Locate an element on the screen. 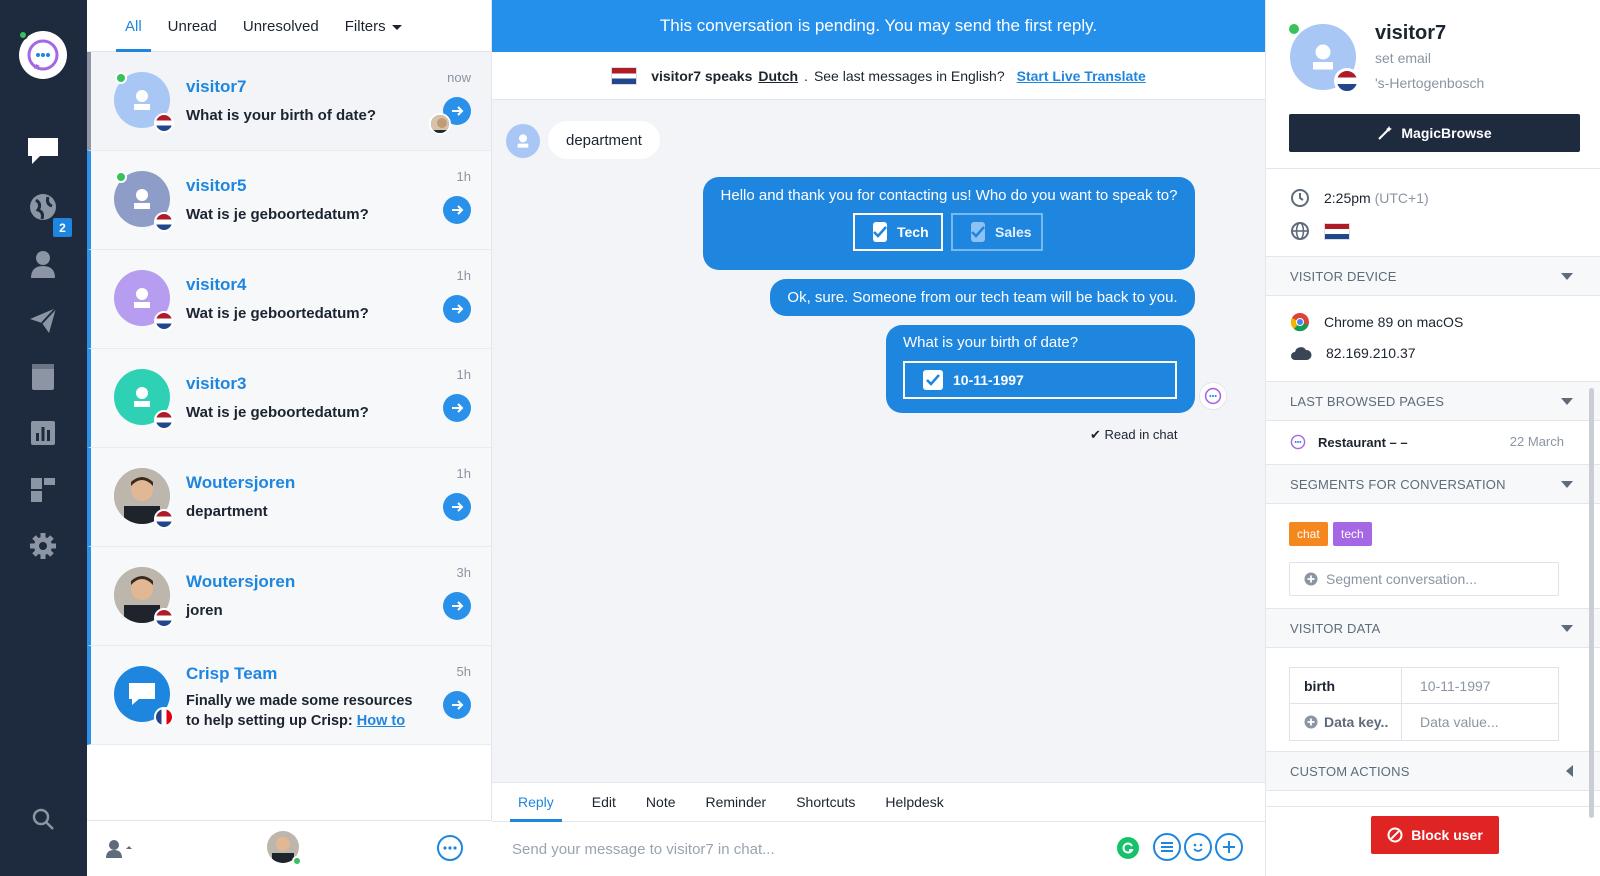 Image resolution: width=1600 pixels, height=876 pixels. shortcuts-list-icon is located at coordinates (1167, 847).